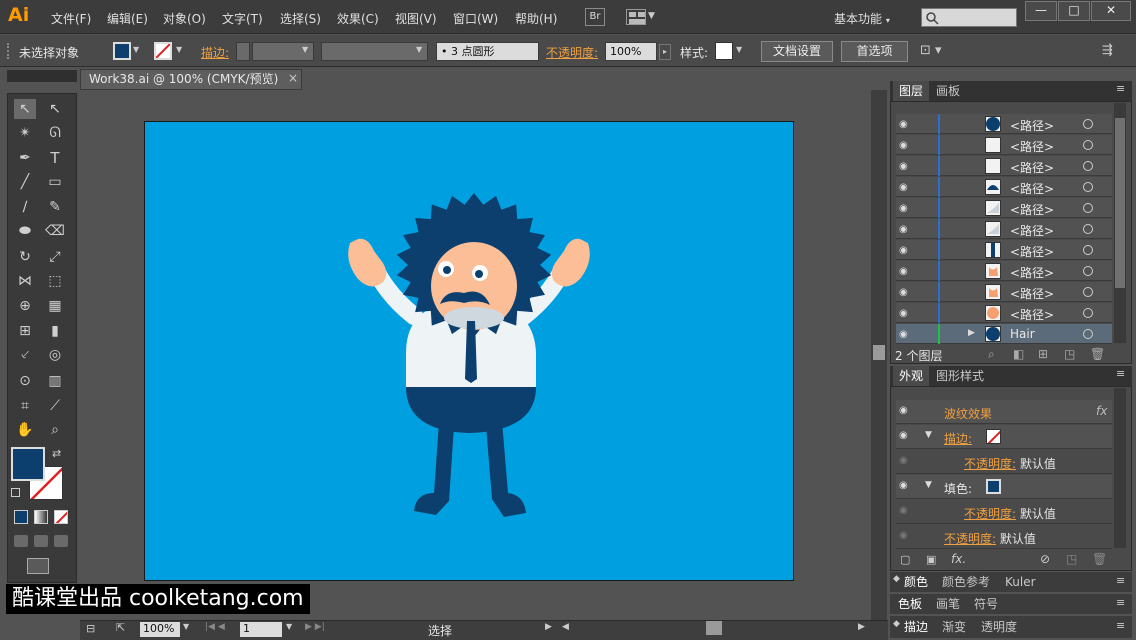  Describe the element at coordinates (1071, 559) in the screenshot. I see `duplicate-item-icon: ◳` at that location.